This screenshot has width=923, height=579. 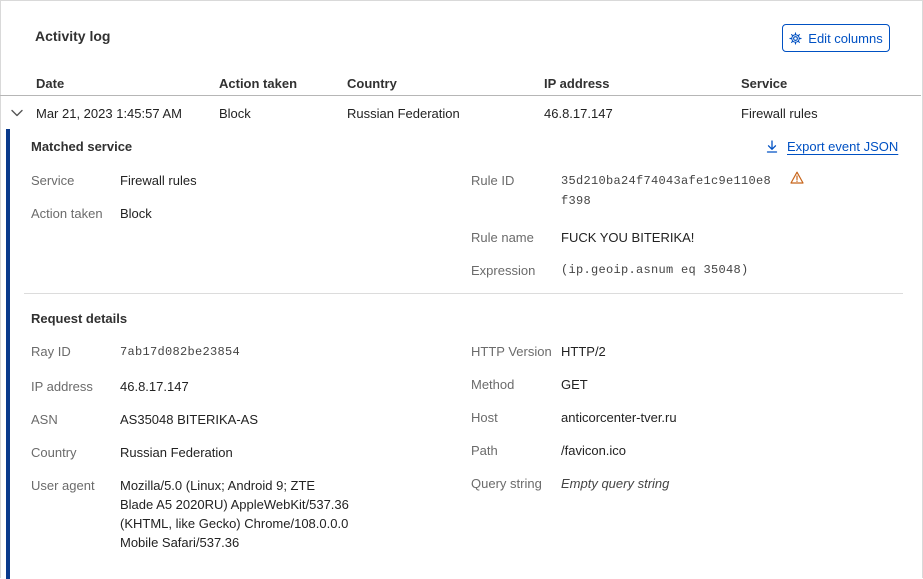 I want to click on method-label: Method, so click(x=493, y=384).